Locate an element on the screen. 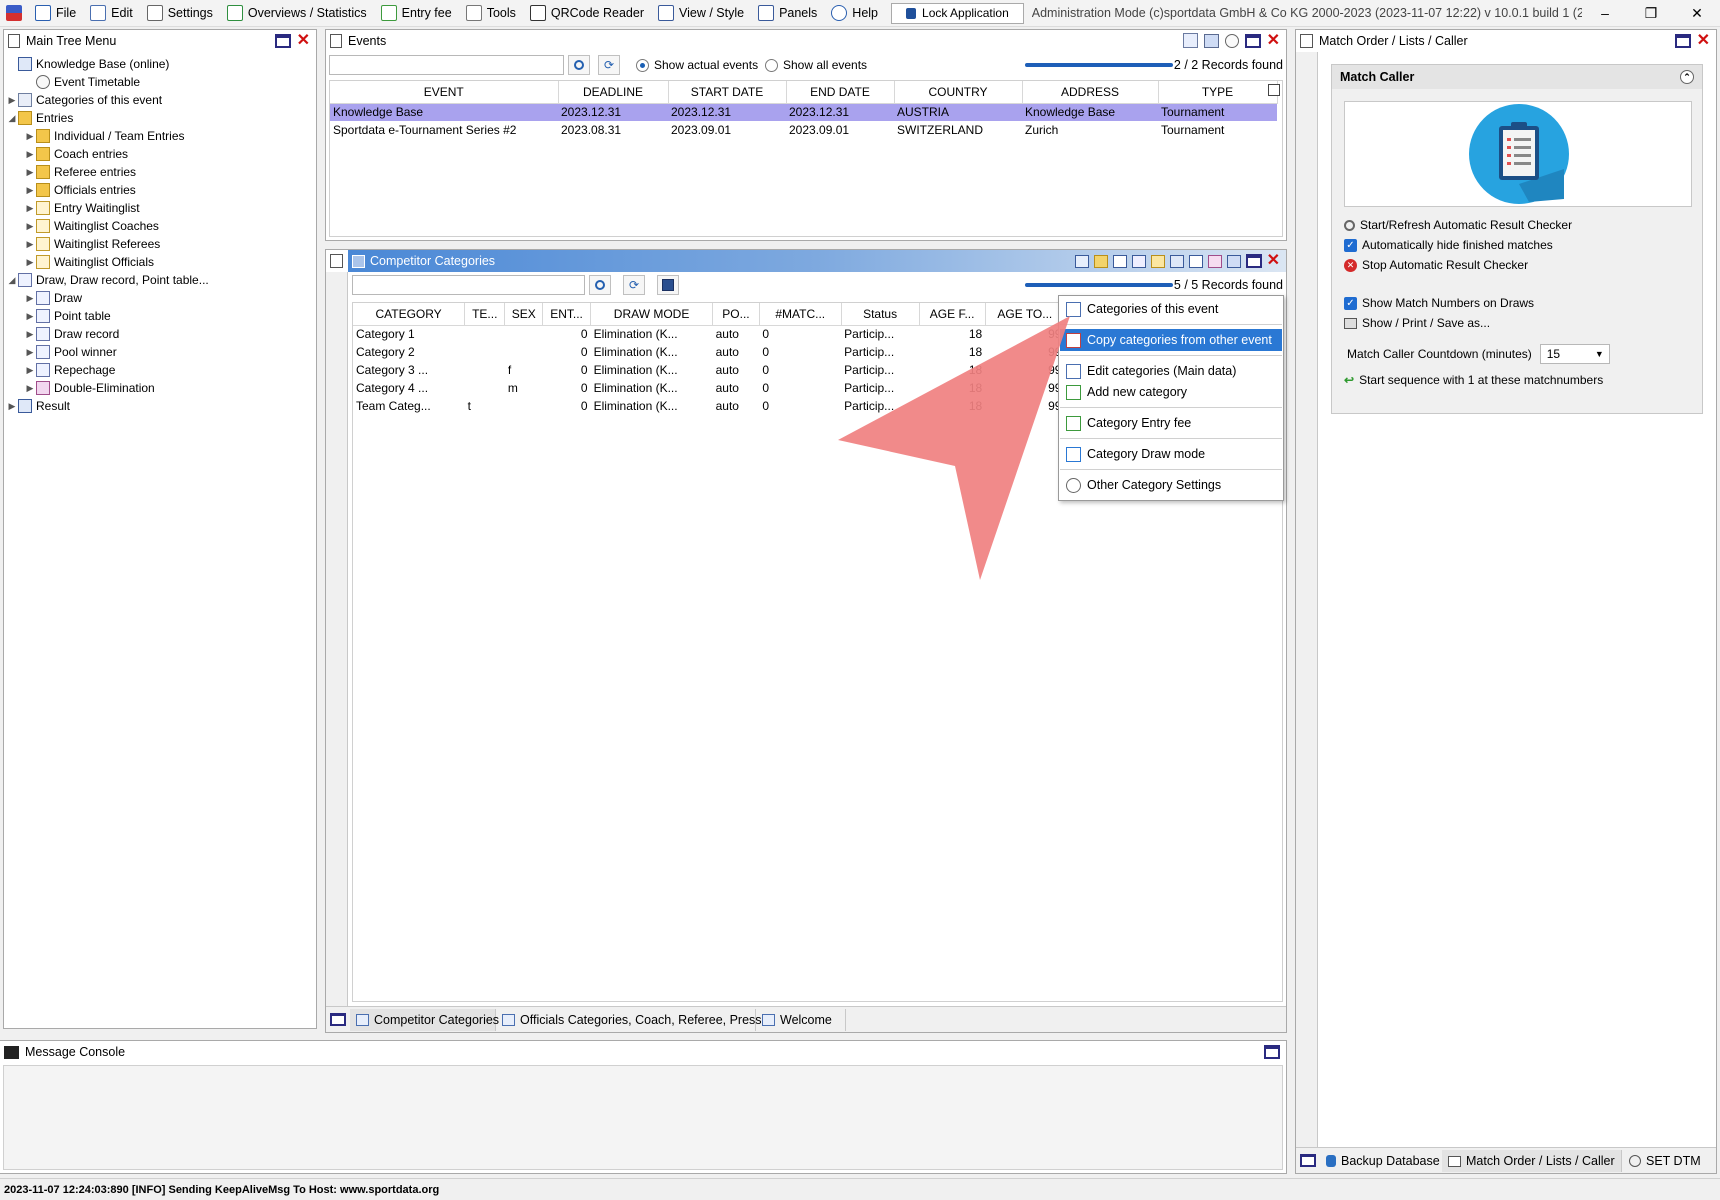 This screenshot has width=1720, height=1200. clock-icon is located at coordinates (1231, 40).